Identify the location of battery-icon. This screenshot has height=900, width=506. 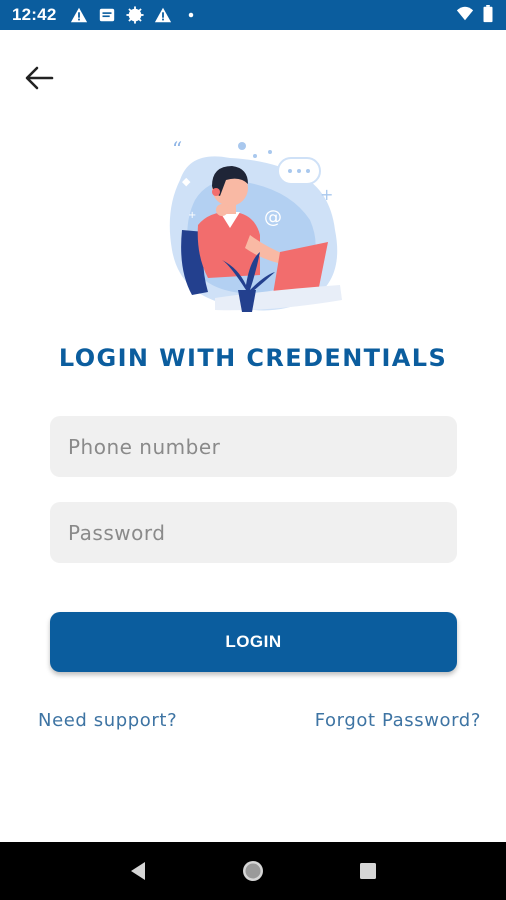
(488, 14).